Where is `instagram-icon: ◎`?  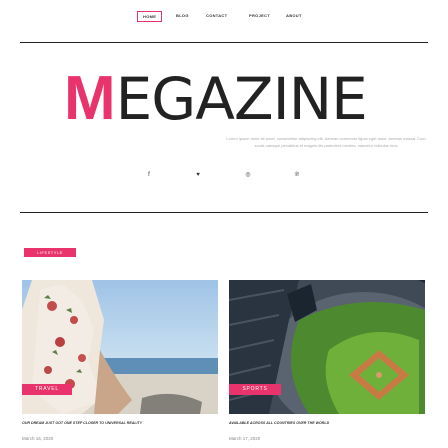 instagram-icon: ◎ is located at coordinates (248, 175).